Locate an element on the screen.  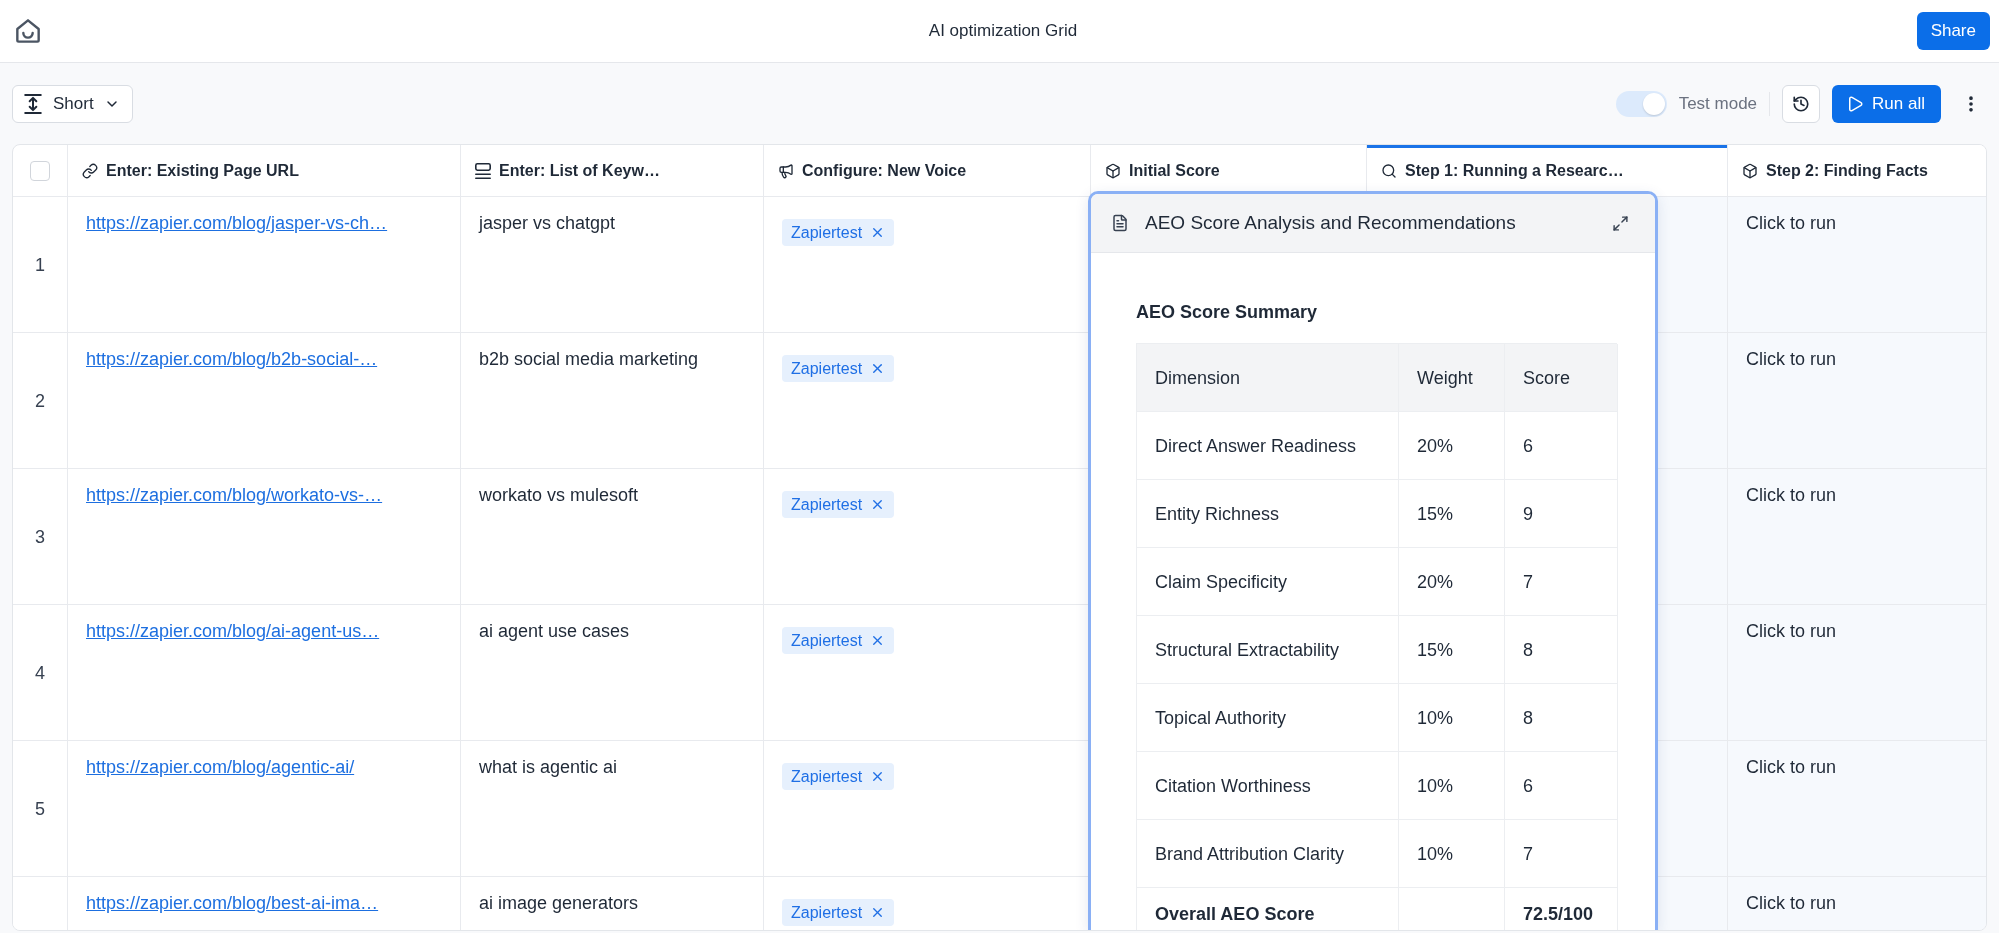
run-all-button: Run all is located at coordinates (1886, 103).